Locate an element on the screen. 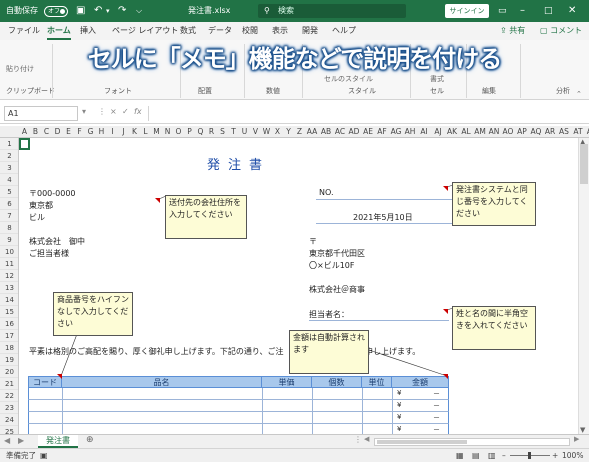 The image size is (589, 462). row-header: 17 is located at coordinates (9, 336).